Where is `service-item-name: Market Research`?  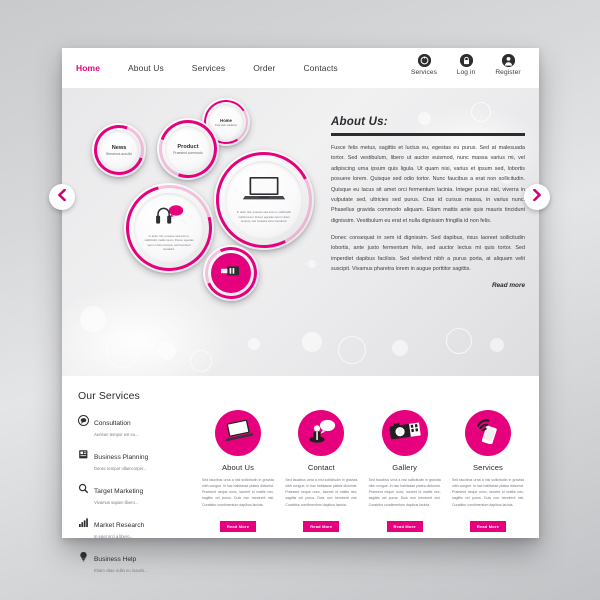 service-item-name: Market Research is located at coordinates (119, 525).